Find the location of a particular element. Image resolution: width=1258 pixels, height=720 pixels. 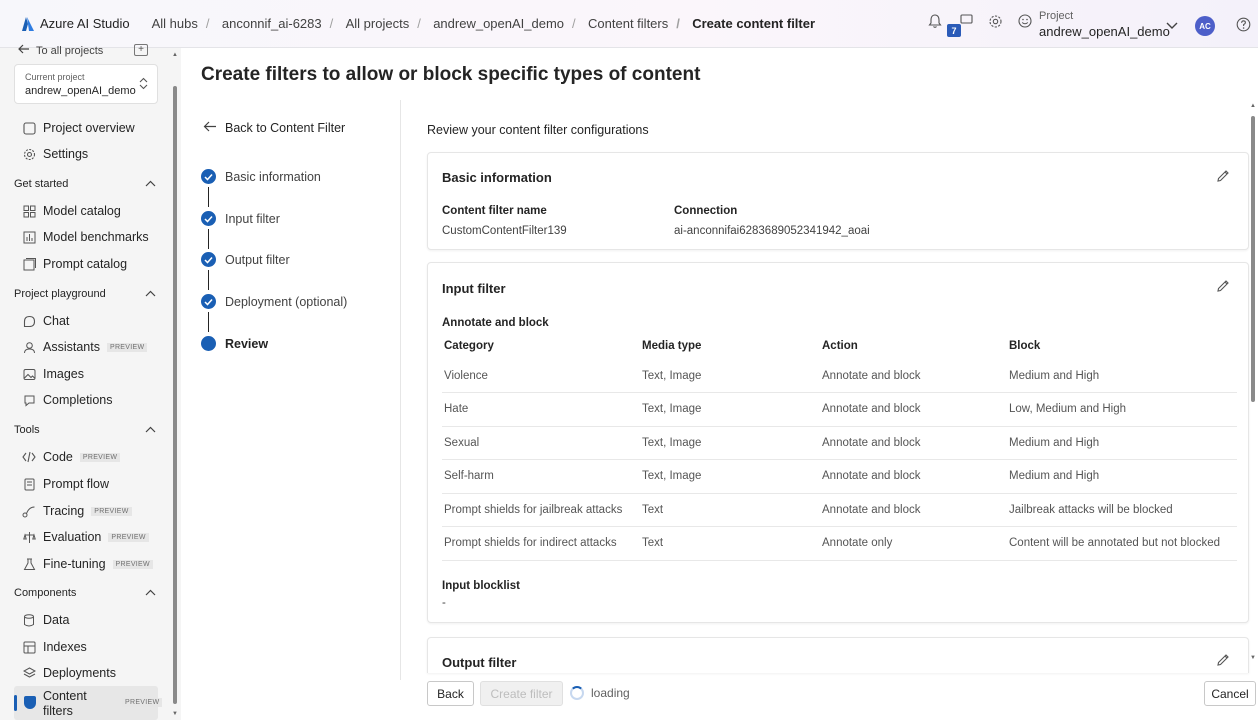

step-basic-information: Basic information is located at coordinates (261, 176).